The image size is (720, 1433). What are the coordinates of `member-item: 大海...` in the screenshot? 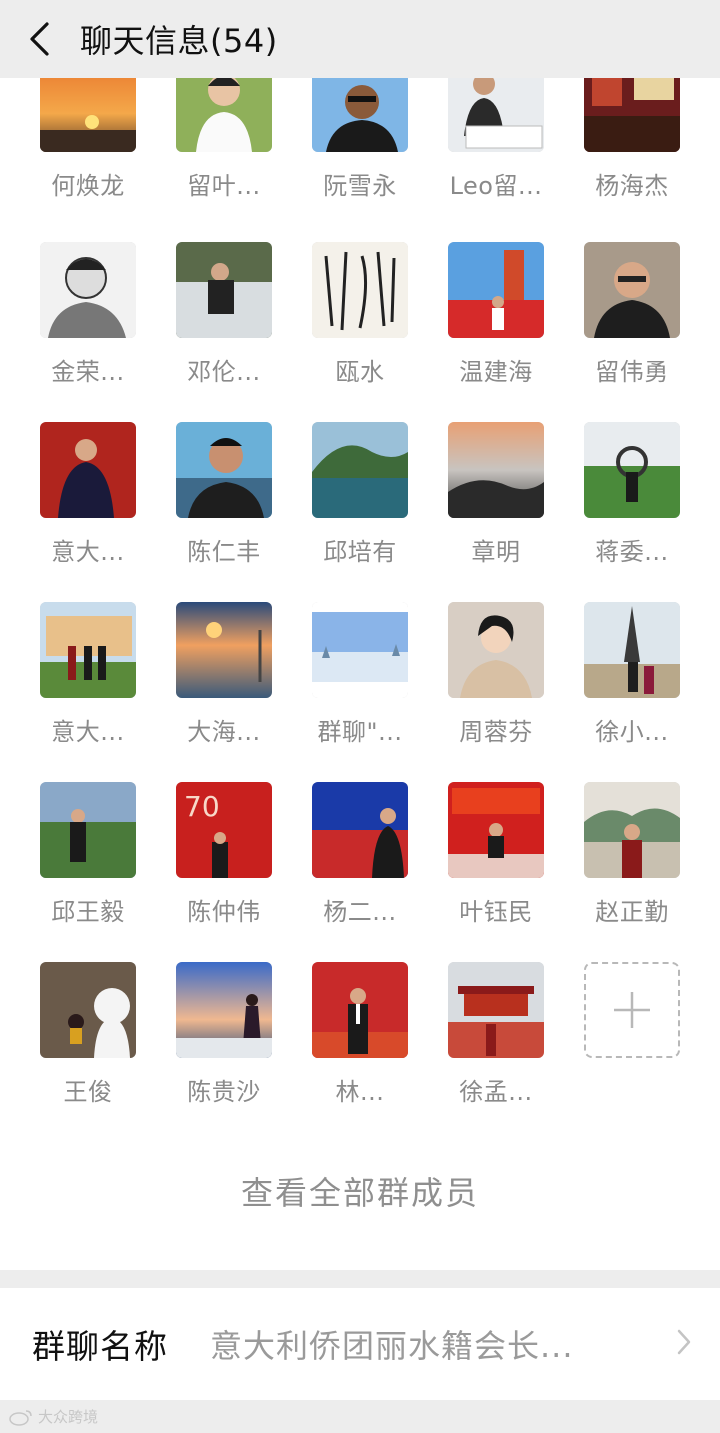 It's located at (224, 687).